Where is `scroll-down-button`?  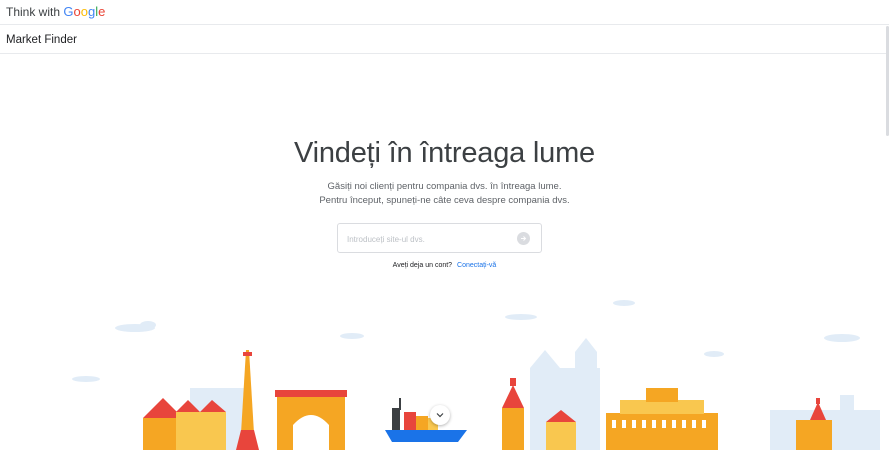 scroll-down-button is located at coordinates (440, 415).